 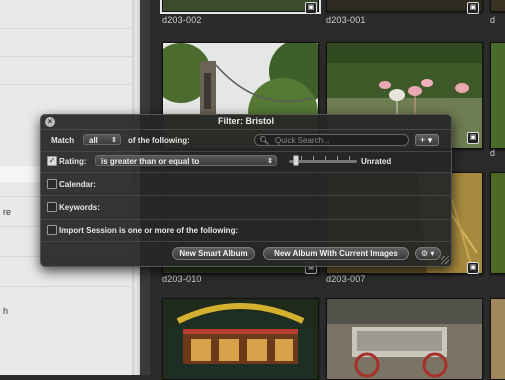 I want to click on rating-operator-popup: is greater than or equal to ⇕, so click(x=186, y=160).